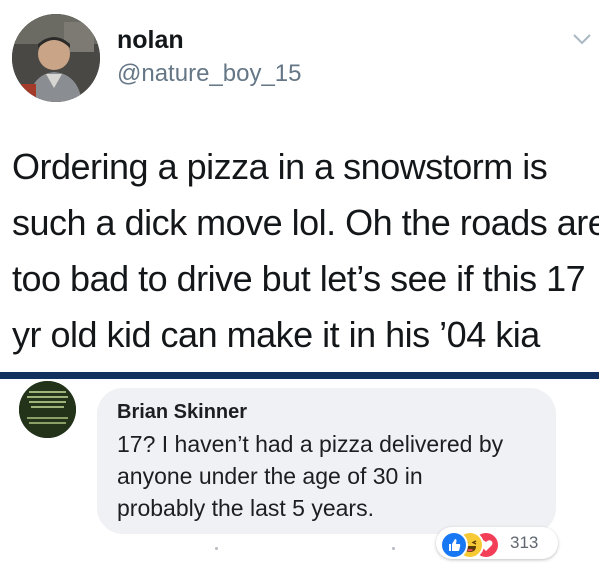 The width and height of the screenshot is (599, 563). Describe the element at coordinates (582, 39) in the screenshot. I see `chevron-down-icon` at that location.